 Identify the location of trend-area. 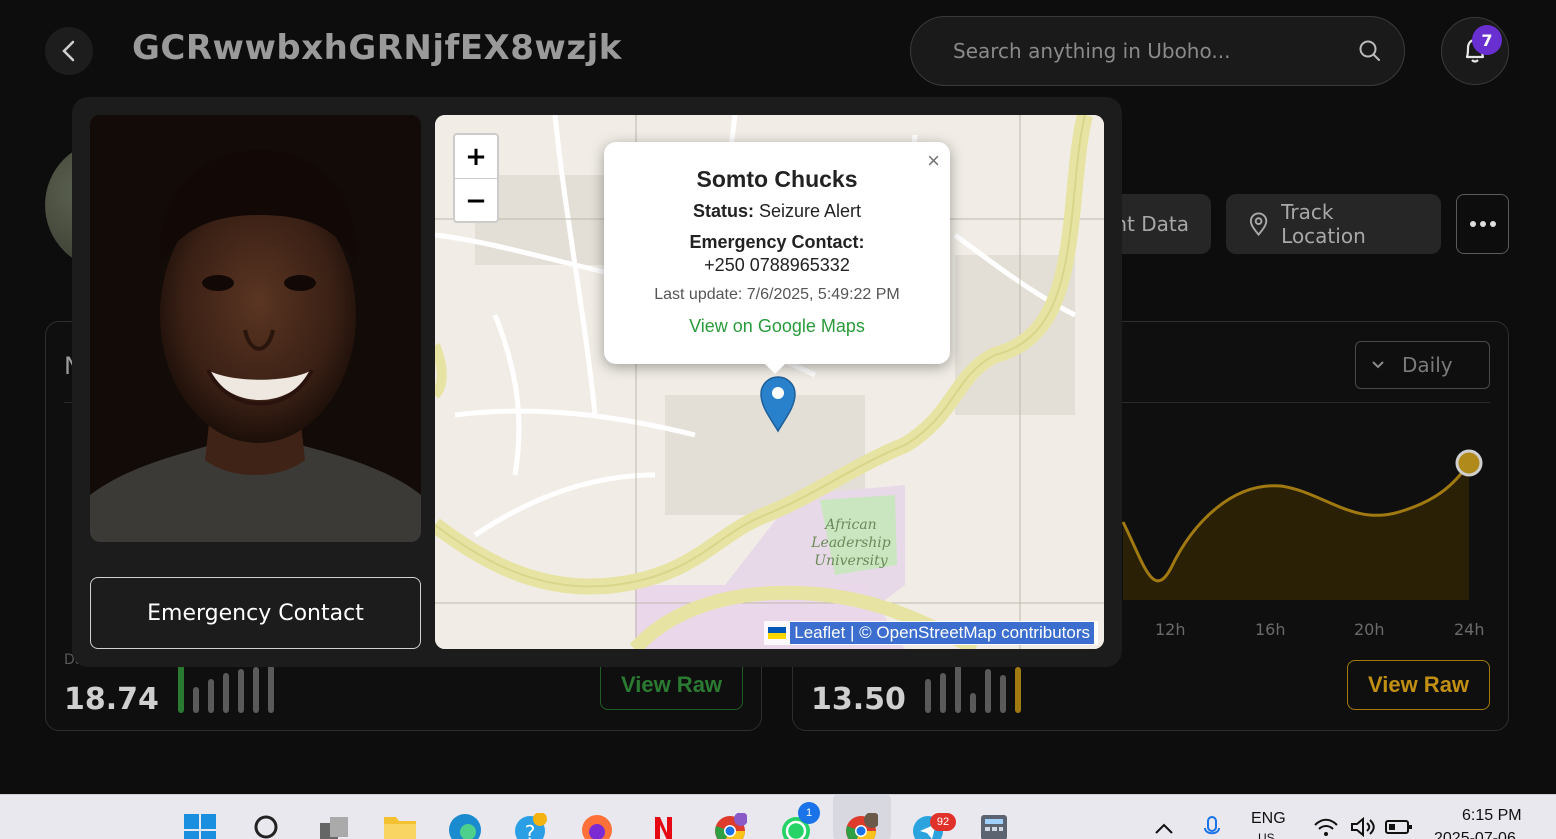
(1296, 531).